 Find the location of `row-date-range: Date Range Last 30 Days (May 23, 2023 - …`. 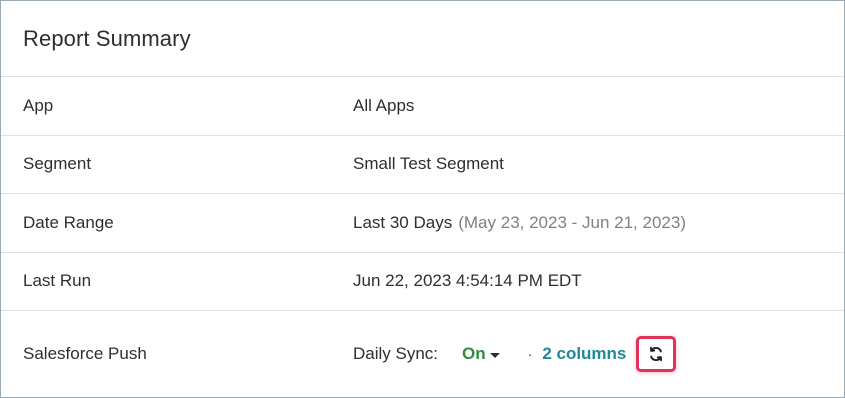

row-date-range: Date Range Last 30 Days (May 23, 2023 - … is located at coordinates (422, 223).